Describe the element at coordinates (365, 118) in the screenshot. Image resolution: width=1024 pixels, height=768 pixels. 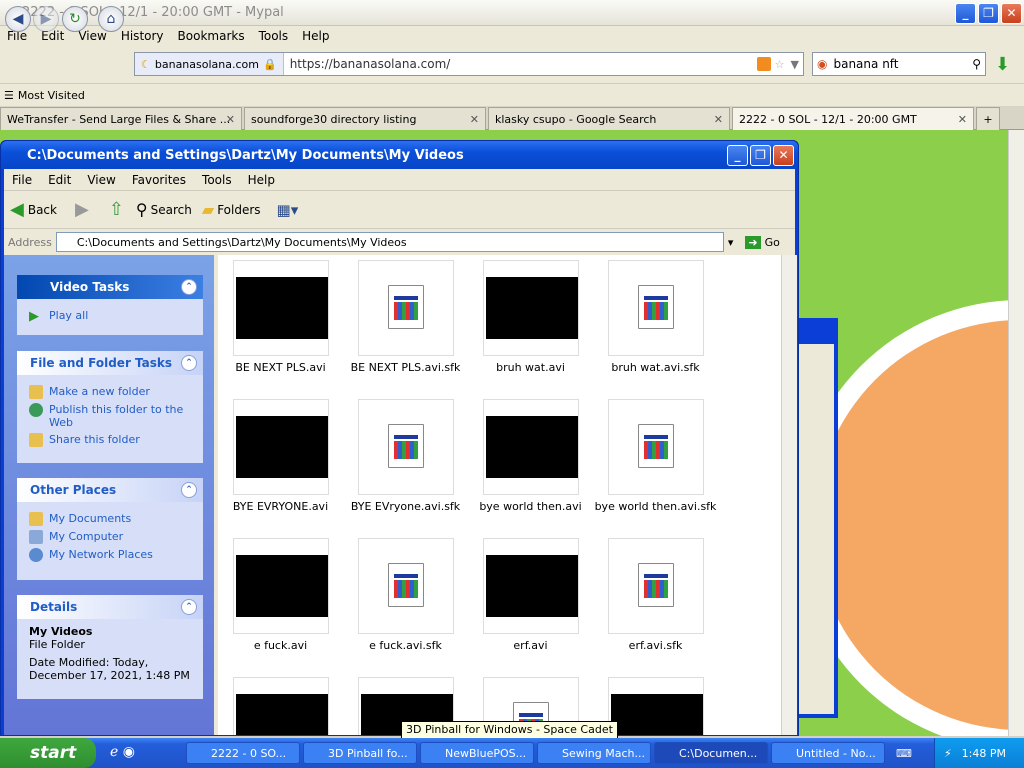
I see `tab-soundforge: soundforge30 directory listing ✕` at that location.